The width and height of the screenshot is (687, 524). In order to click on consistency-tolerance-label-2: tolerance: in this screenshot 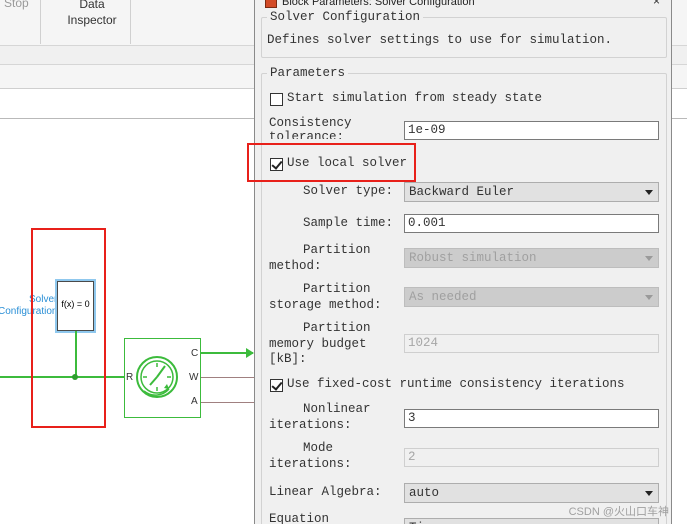, I will do `click(307, 134)`.